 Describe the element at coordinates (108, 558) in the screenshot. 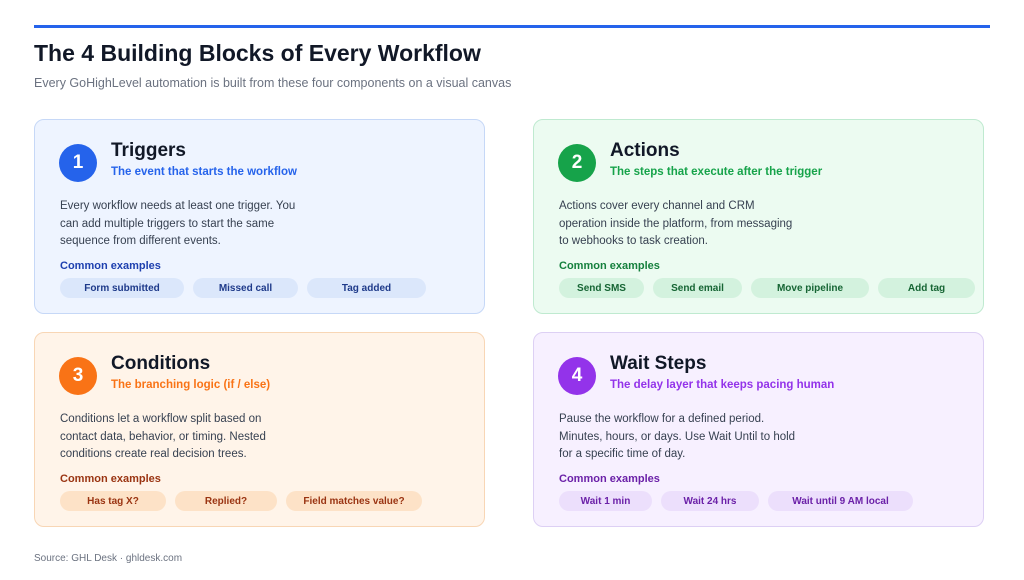

I see `source-note: Source: GHL Desk · ghldesk.com` at that location.